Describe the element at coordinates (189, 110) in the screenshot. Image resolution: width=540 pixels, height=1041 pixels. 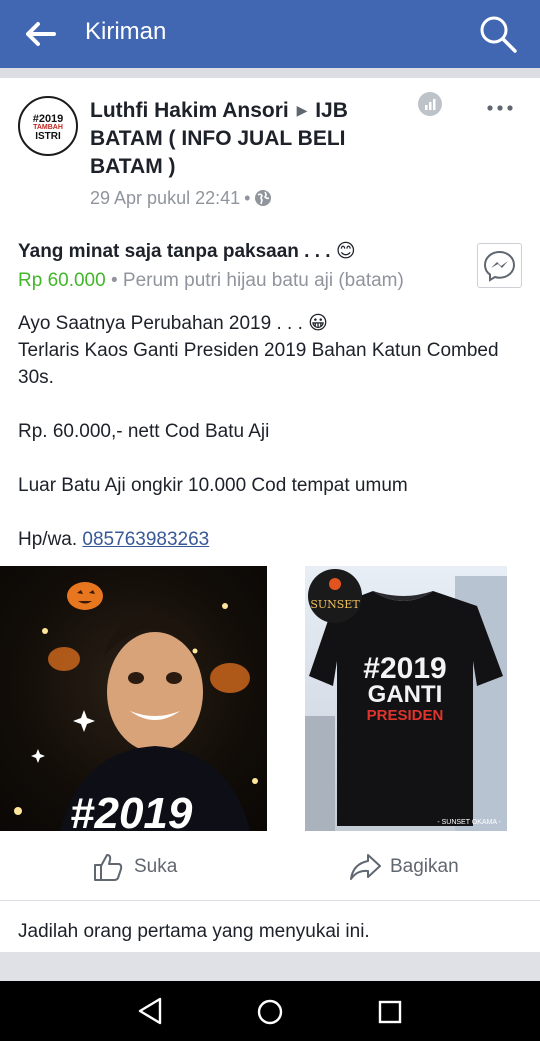
I see `author-name: Luthfi Hakim Ansori` at that location.